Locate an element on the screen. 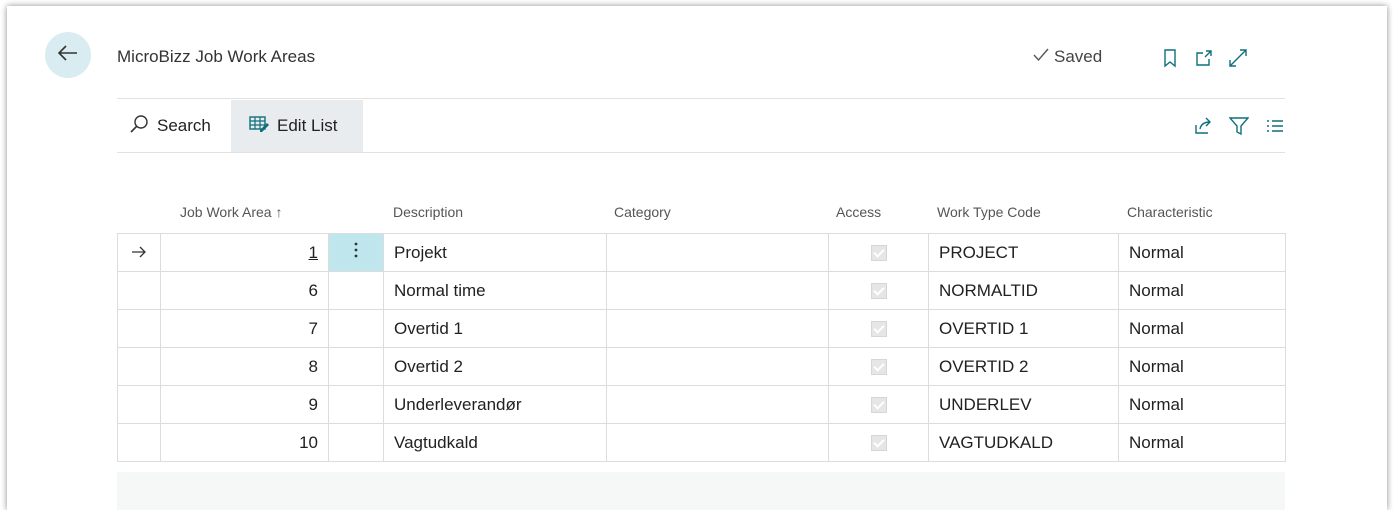 This screenshot has height=510, width=1393. edit-list-button: Edit List is located at coordinates (297, 126).